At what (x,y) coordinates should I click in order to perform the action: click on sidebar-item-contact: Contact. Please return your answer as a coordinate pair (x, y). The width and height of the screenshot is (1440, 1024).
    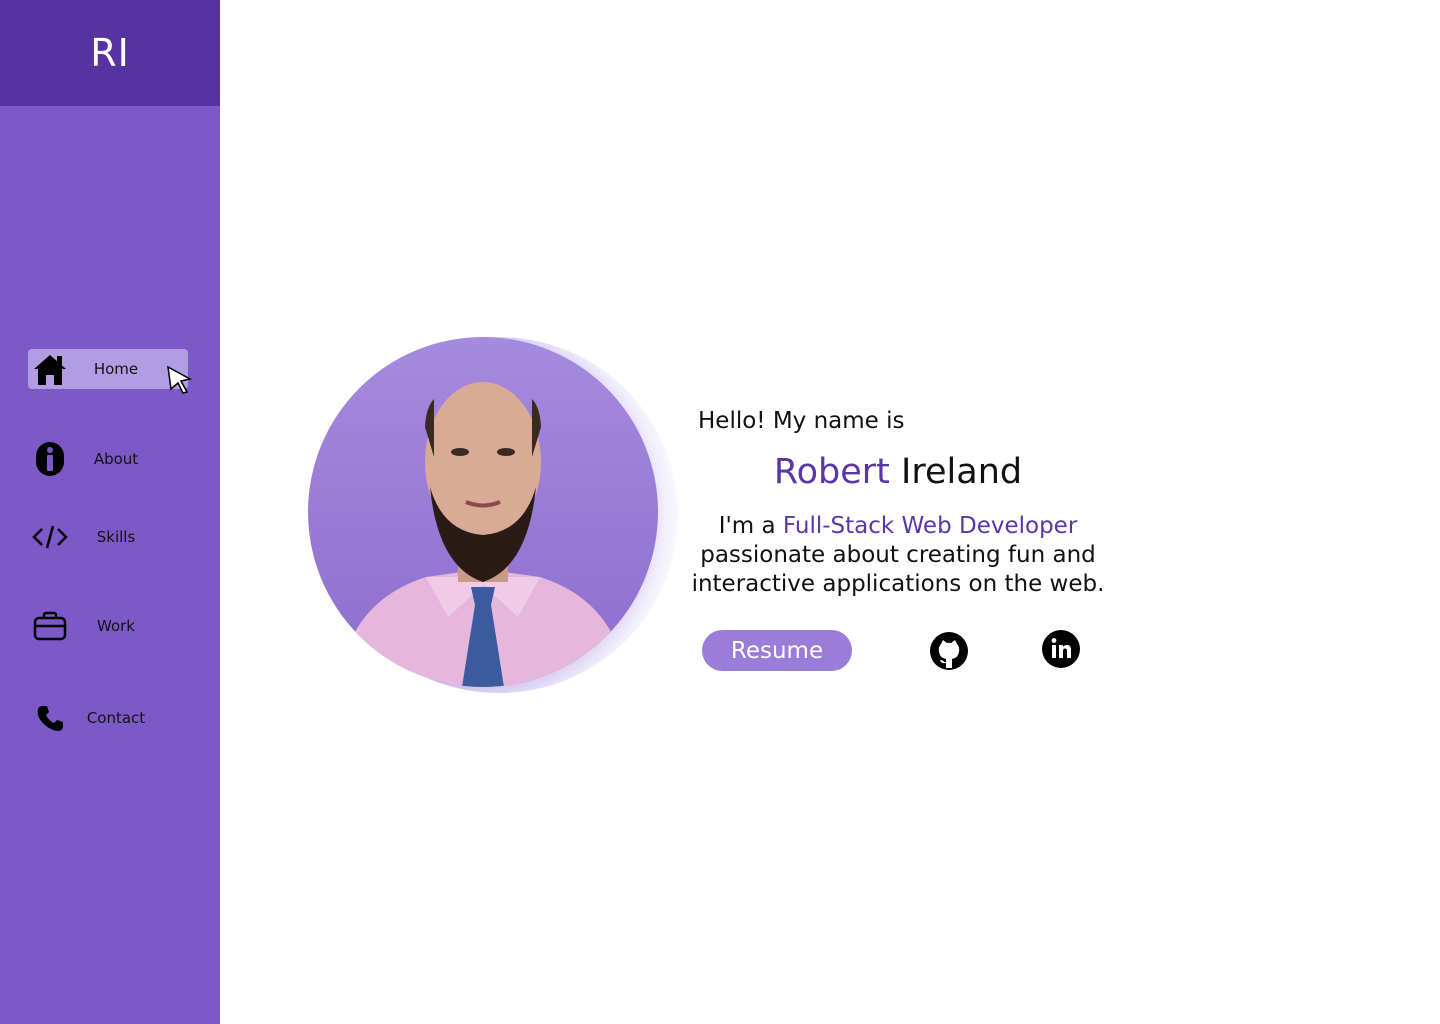
    Looking at the image, I should click on (108, 718).